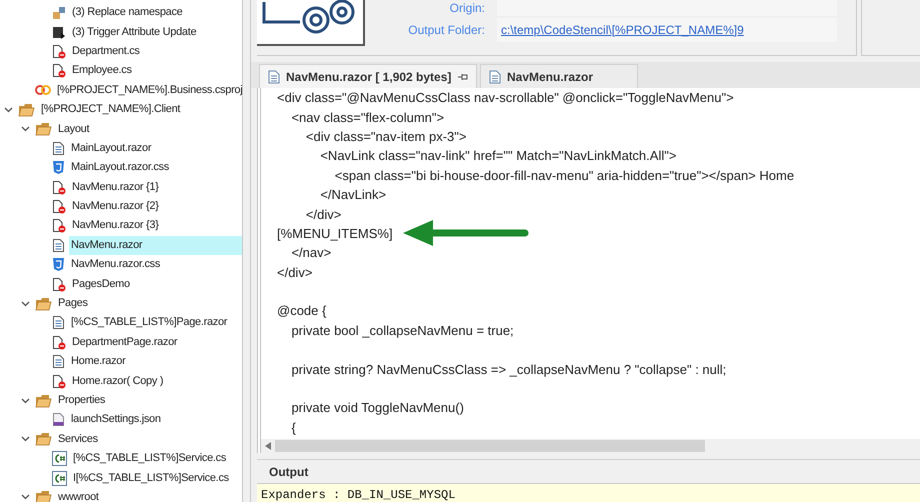  I want to click on folder-item: Services, so click(78, 439).